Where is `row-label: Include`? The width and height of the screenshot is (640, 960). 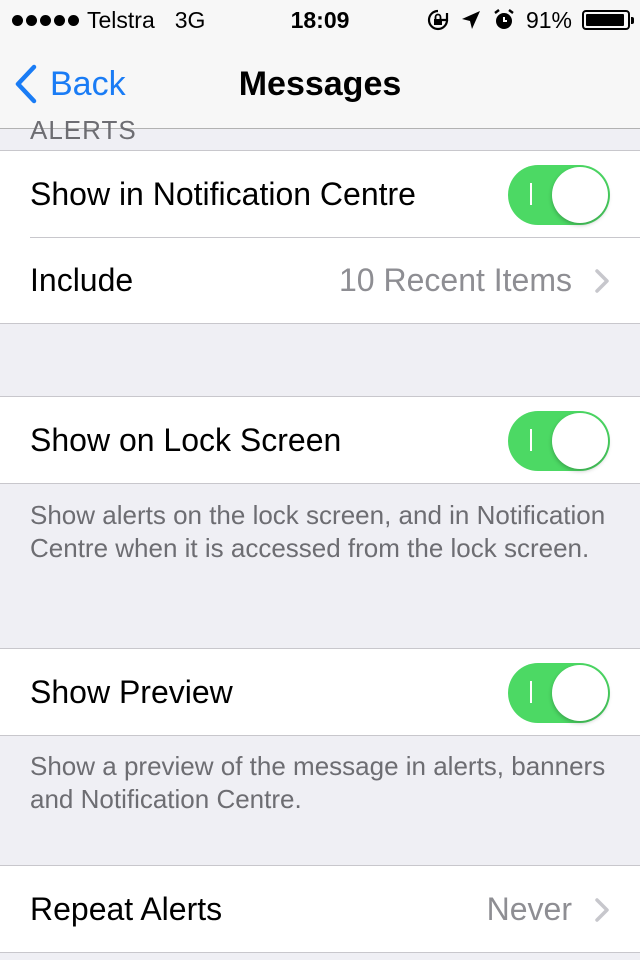 row-label: Include is located at coordinates (82, 279).